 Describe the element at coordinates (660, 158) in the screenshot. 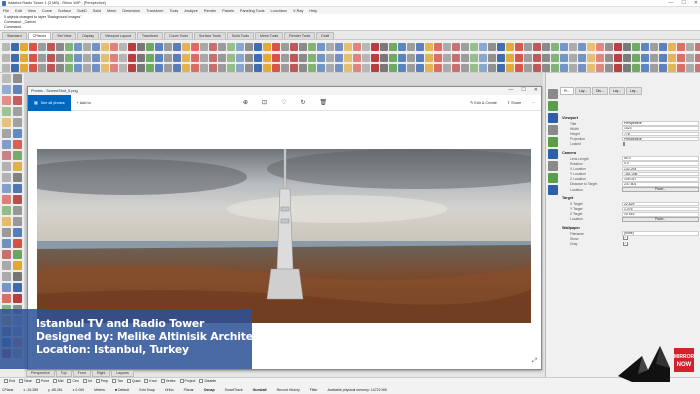

I see `camera-value-field: 50.0` at that location.